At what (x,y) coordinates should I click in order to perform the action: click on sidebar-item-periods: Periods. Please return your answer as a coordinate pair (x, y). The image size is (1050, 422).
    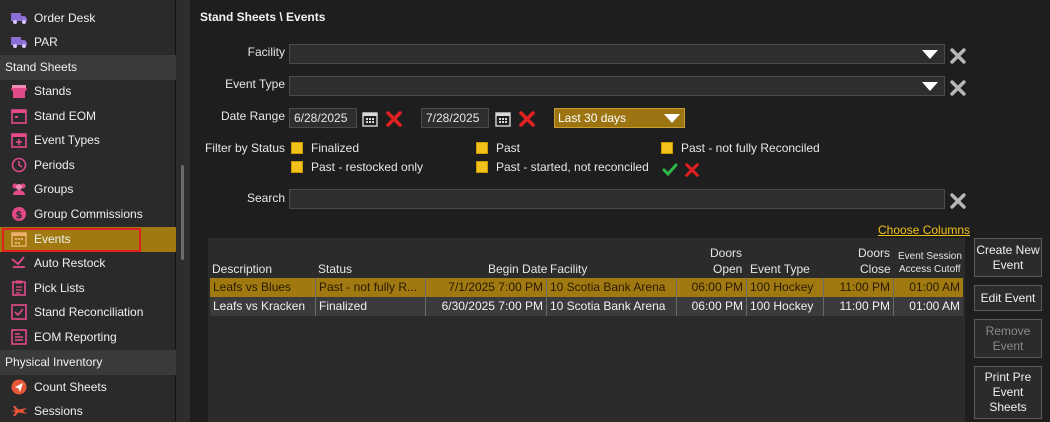
    Looking at the image, I should click on (88, 165).